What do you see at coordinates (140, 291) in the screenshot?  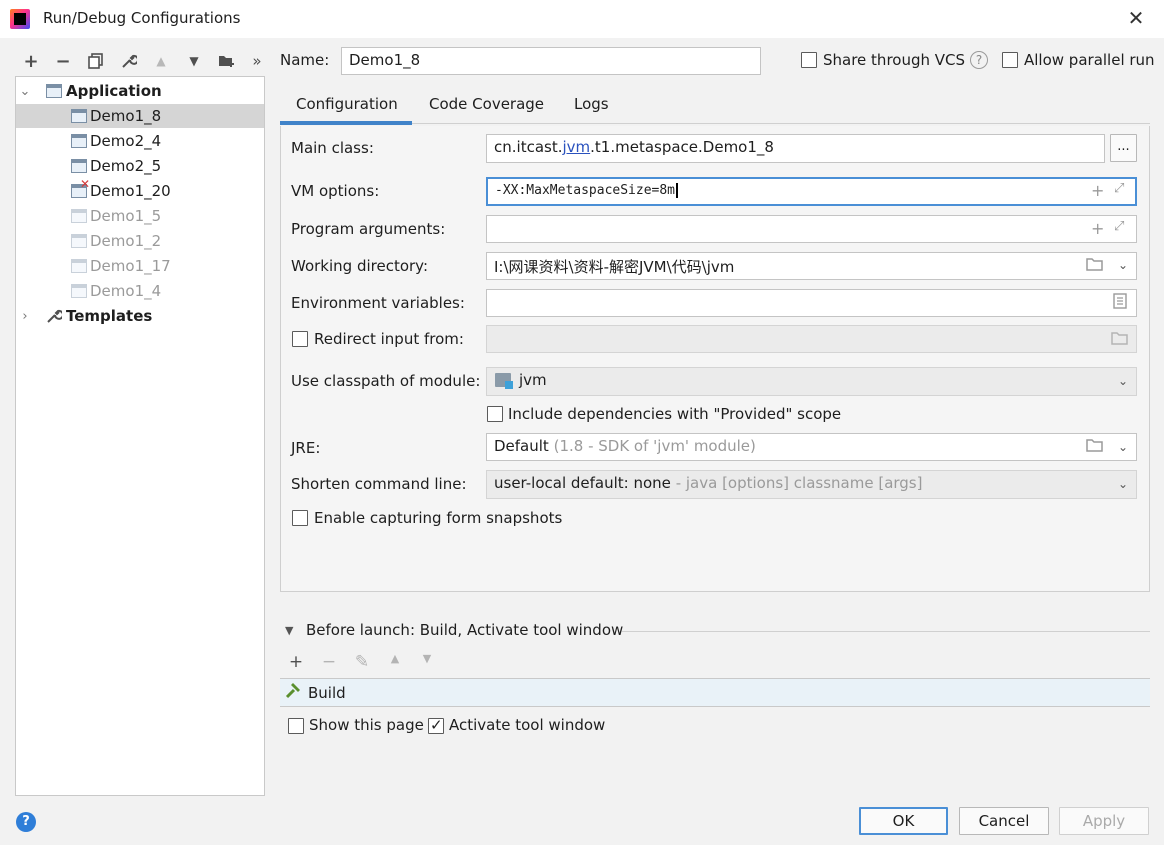 I see `tree-item: Demo1_4` at bounding box center [140, 291].